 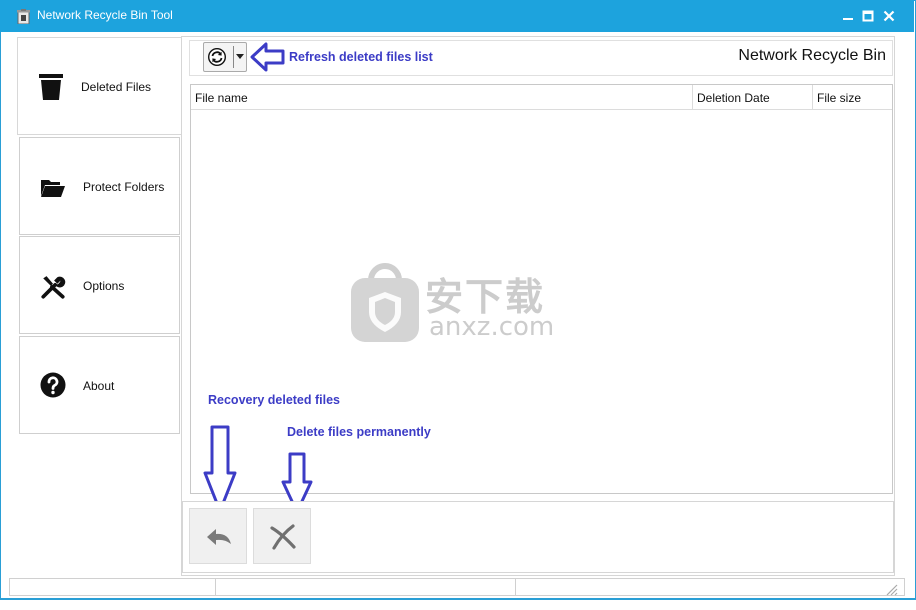 I want to click on maximize-icon, so click(x=868, y=16).